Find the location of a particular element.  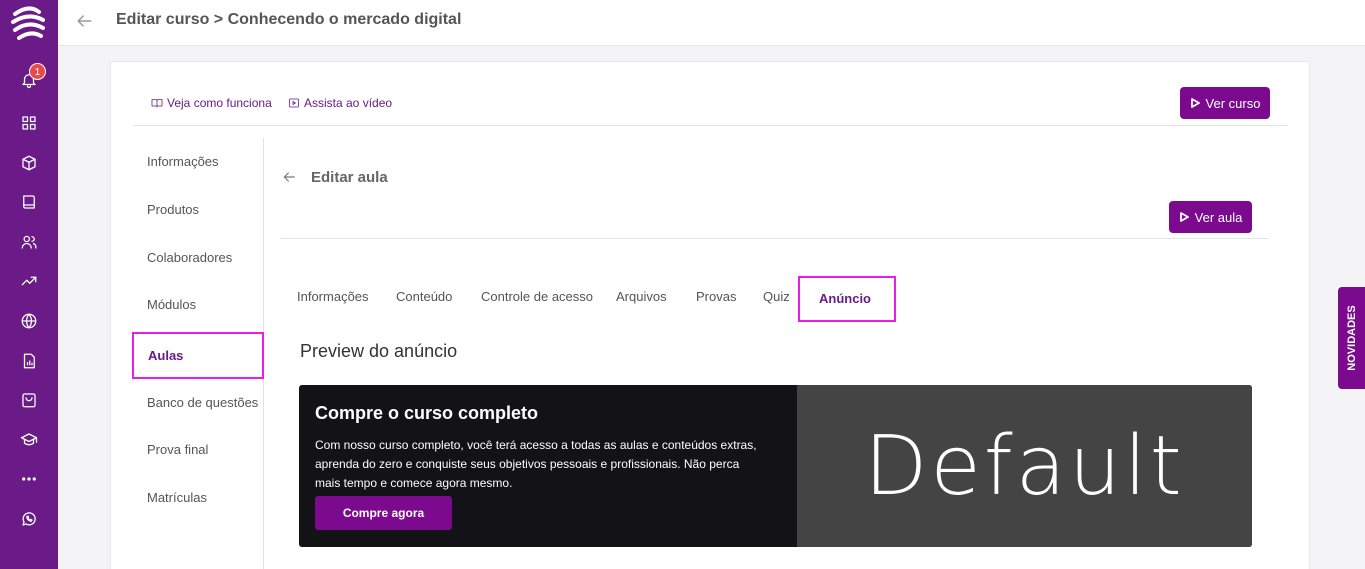

view-lesson-label: Ver aula is located at coordinates (1218, 217).